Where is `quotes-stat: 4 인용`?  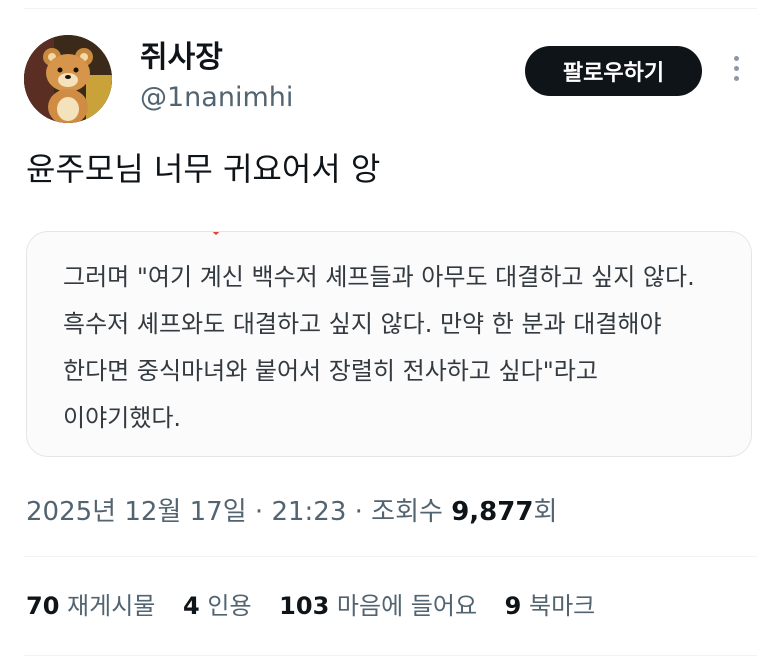
quotes-stat: 4 인용 is located at coordinates (217, 606).